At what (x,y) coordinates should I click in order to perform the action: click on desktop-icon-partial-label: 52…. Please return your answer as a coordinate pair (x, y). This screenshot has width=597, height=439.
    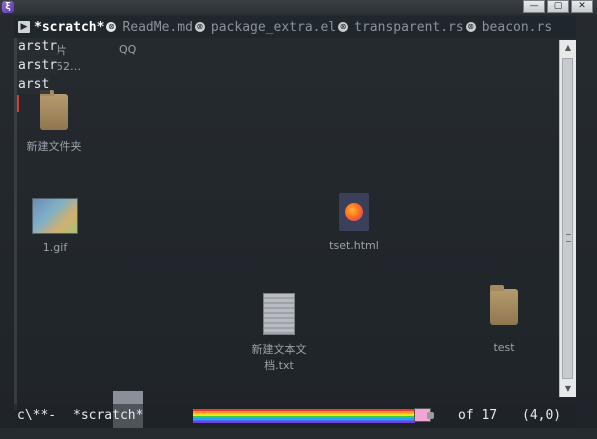
    Looking at the image, I should click on (68, 66).